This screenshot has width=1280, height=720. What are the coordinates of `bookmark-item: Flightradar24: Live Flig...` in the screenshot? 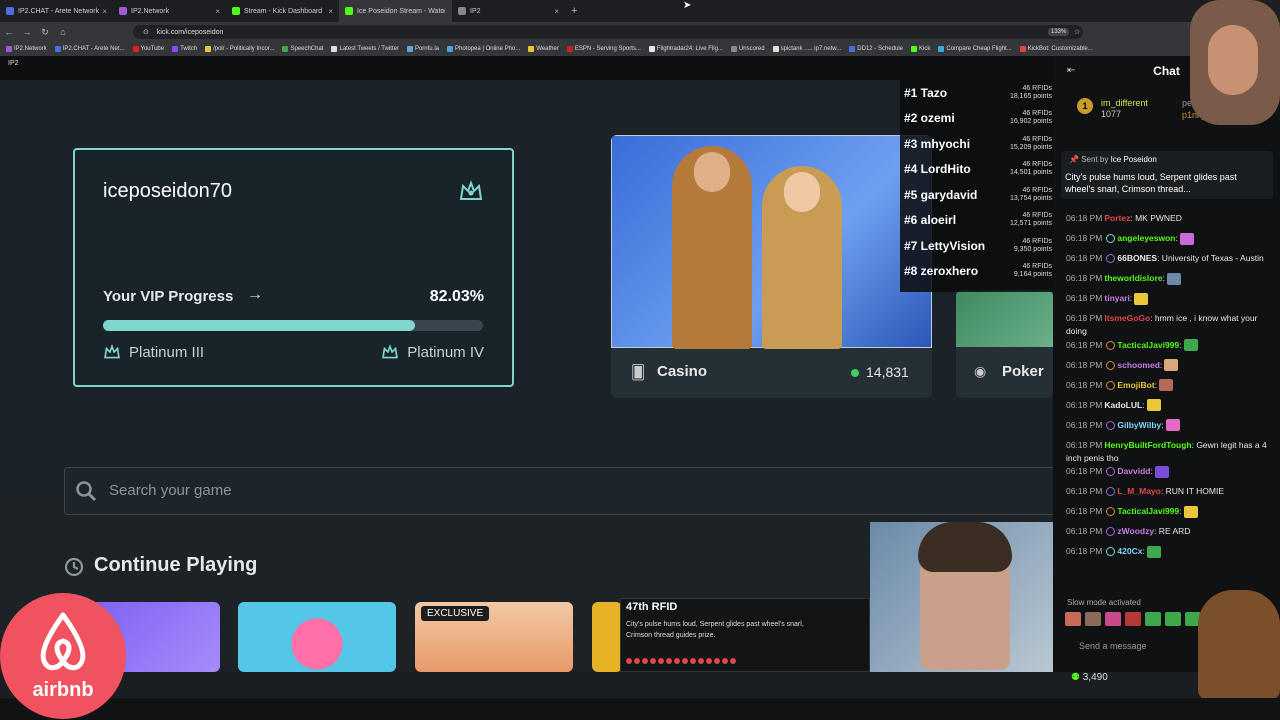 It's located at (685, 49).